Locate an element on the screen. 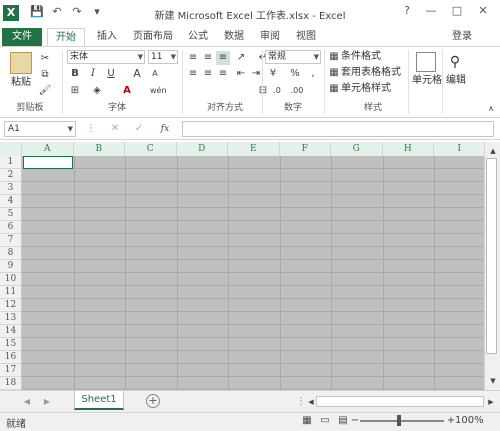  increase-decimal-icon: .0 is located at coordinates (277, 91).